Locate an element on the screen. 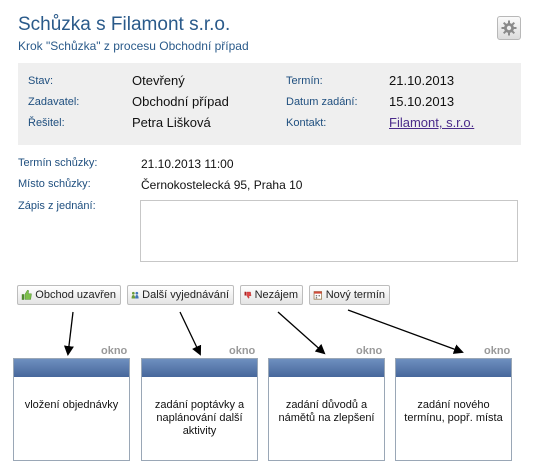  window-2-tag: okno is located at coordinates (242, 351).